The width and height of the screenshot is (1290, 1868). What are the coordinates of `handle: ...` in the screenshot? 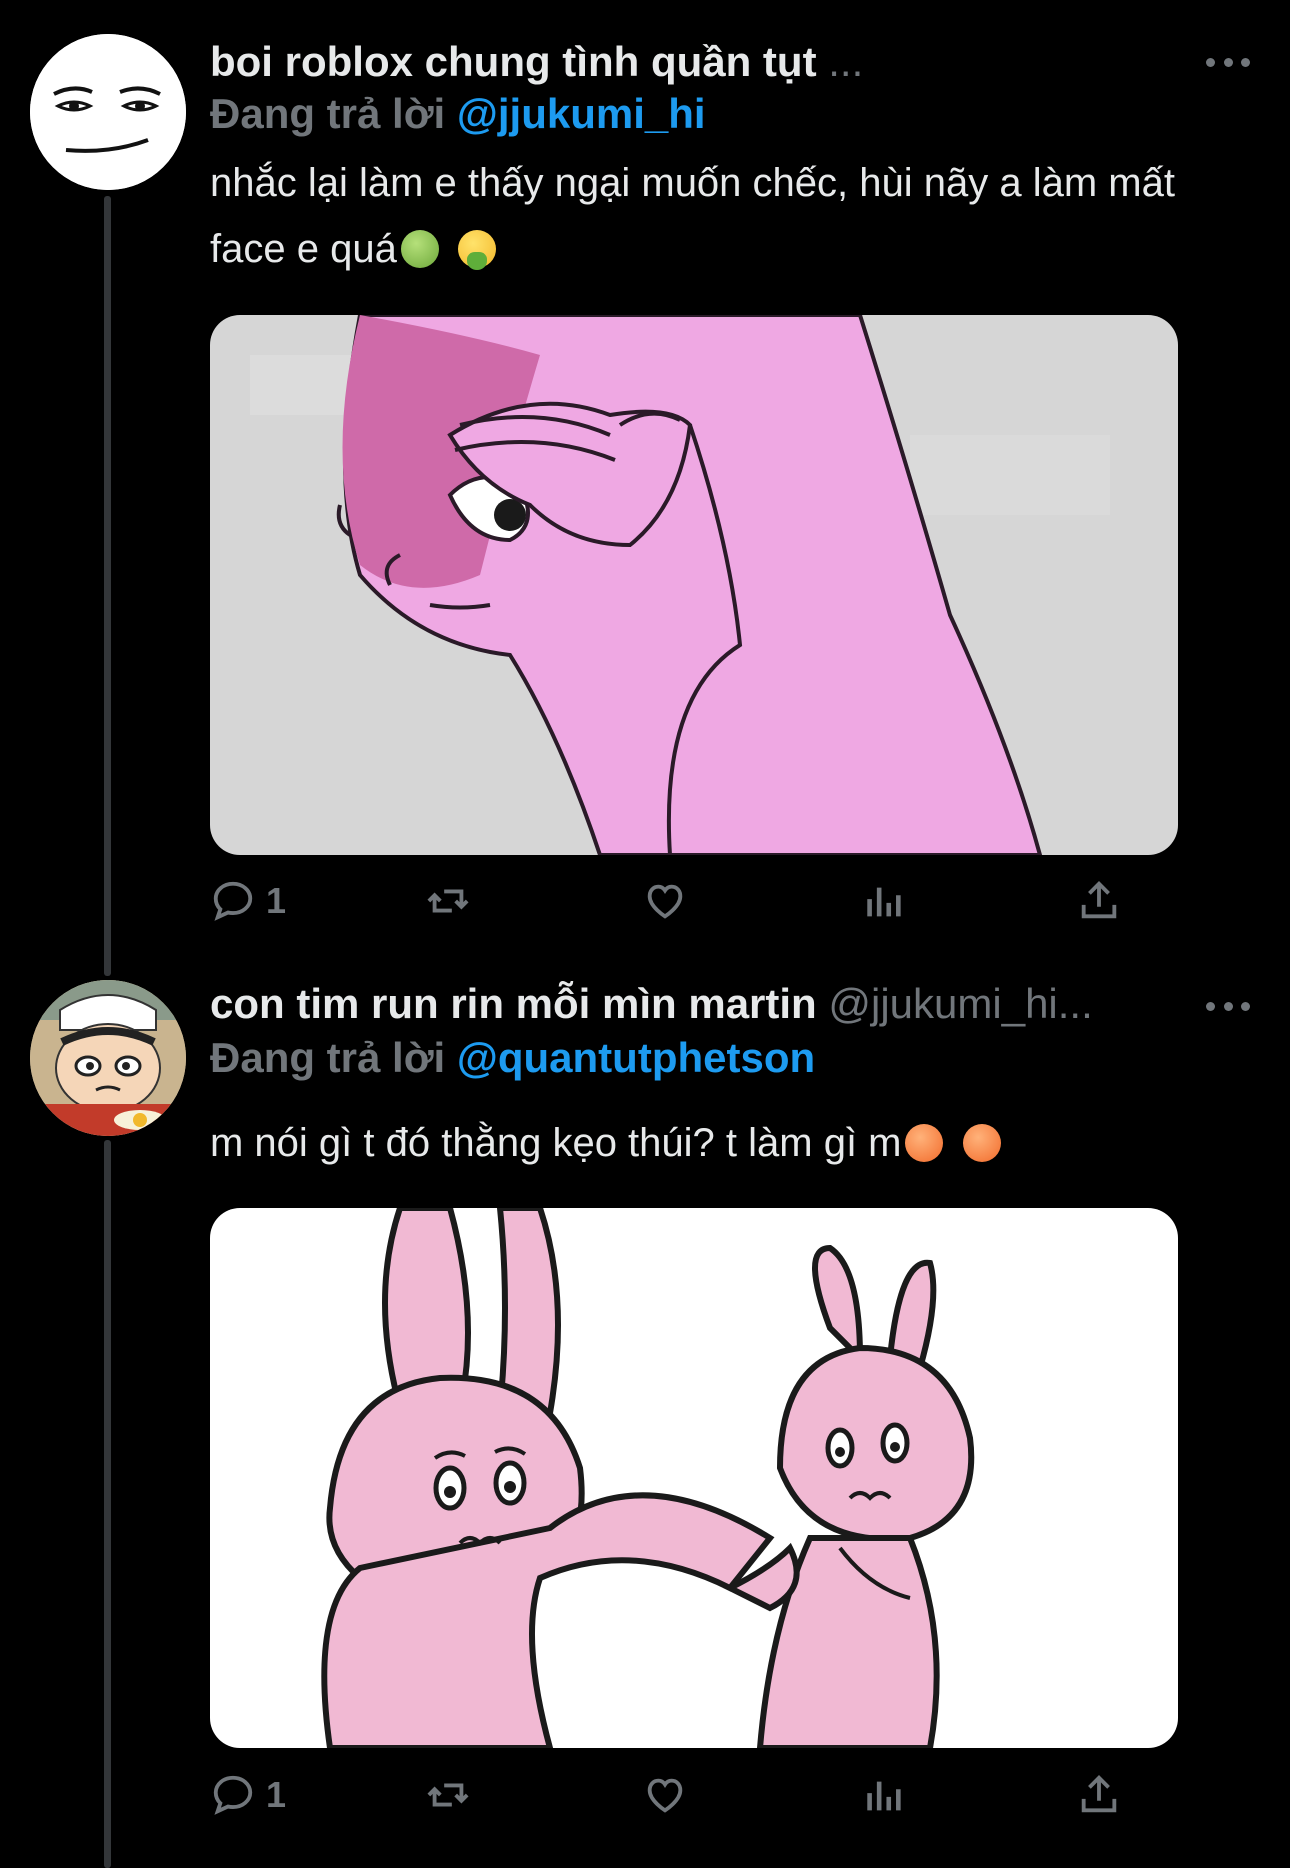 It's located at (845, 61).